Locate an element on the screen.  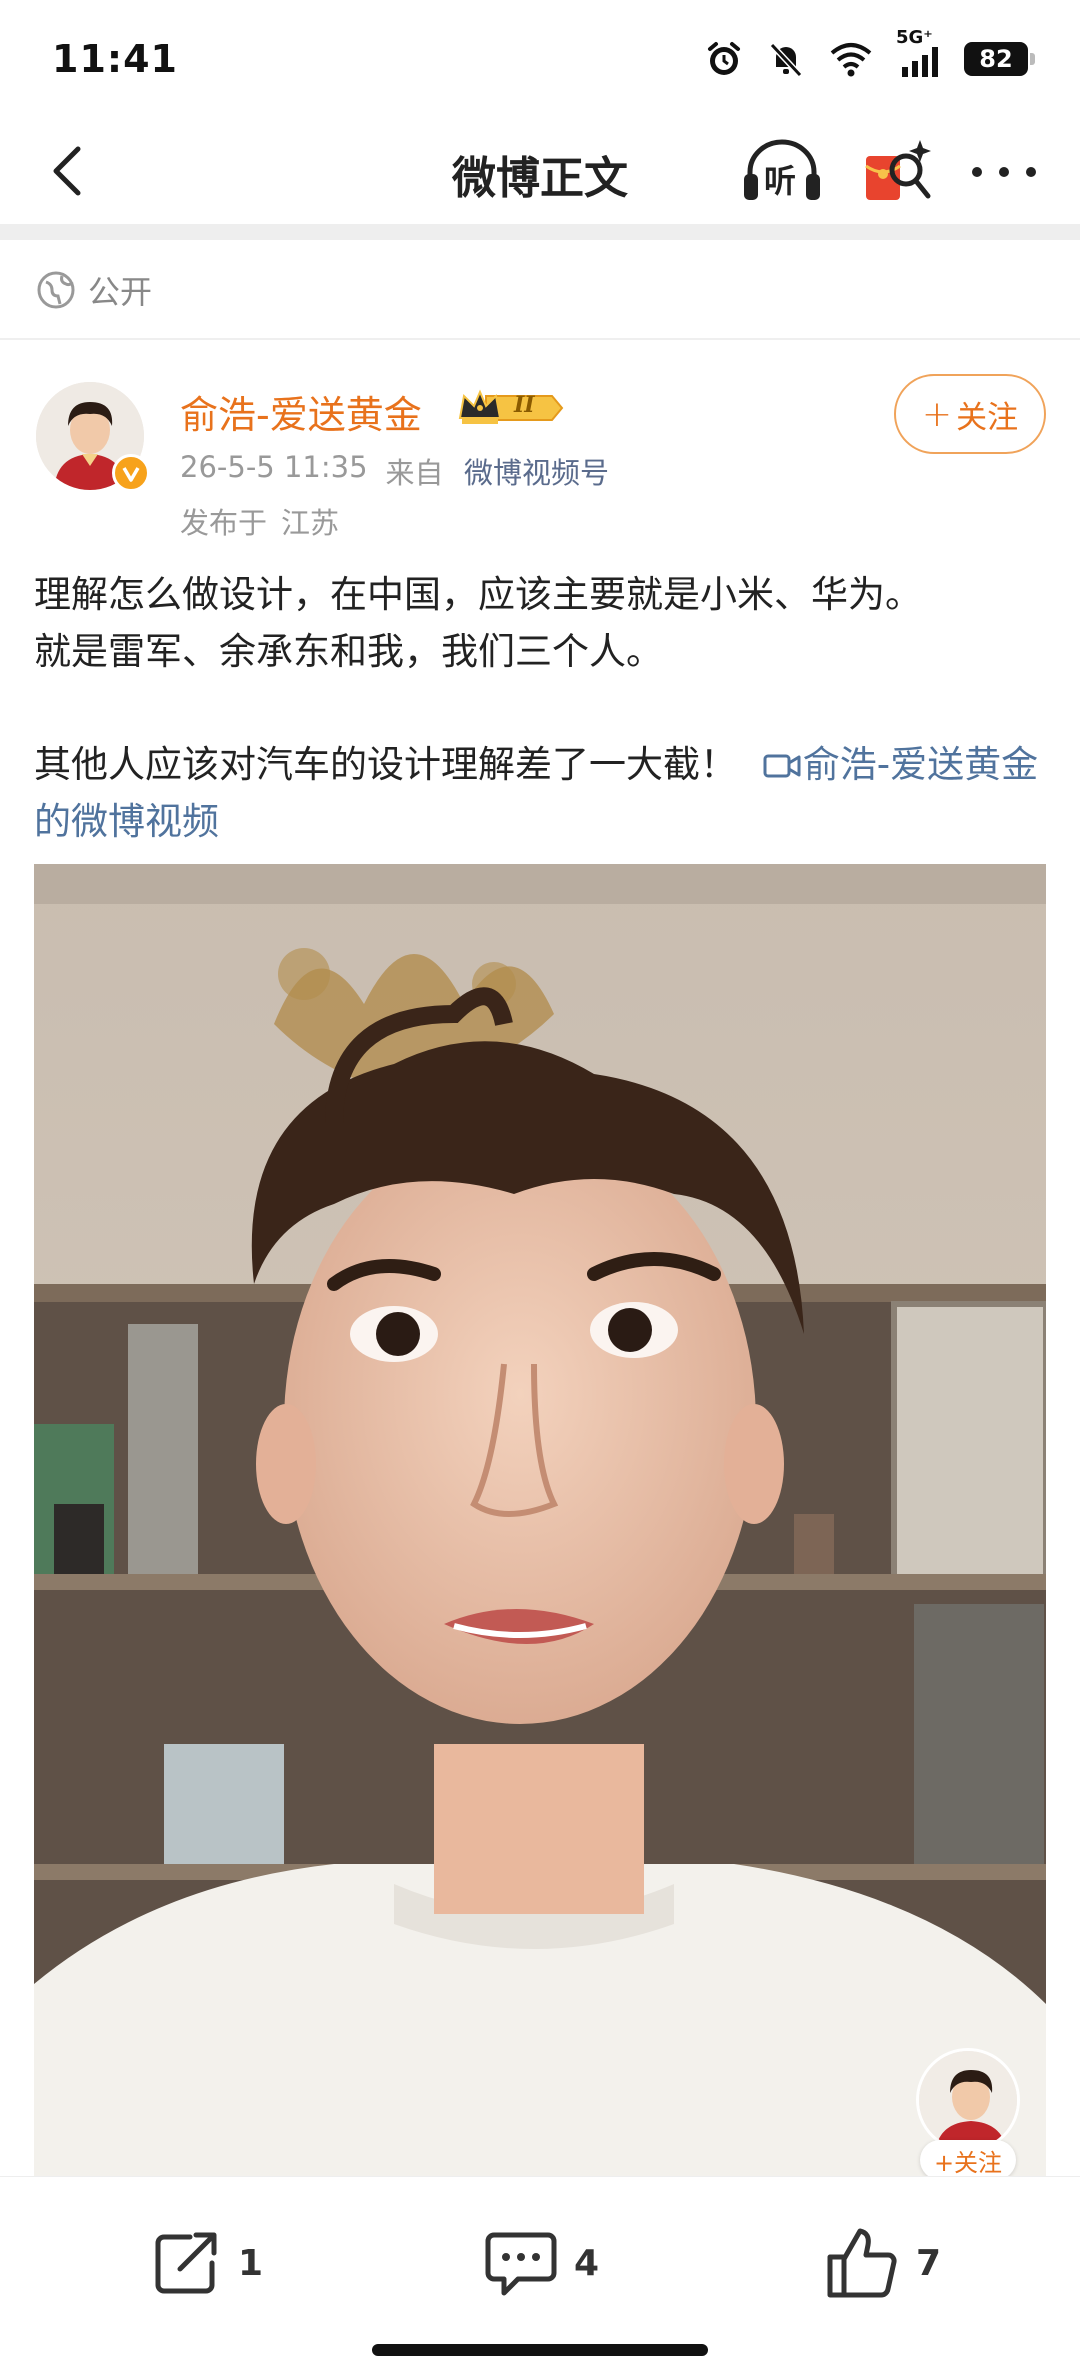
battery-icon: 82 is located at coordinates (999, 59).